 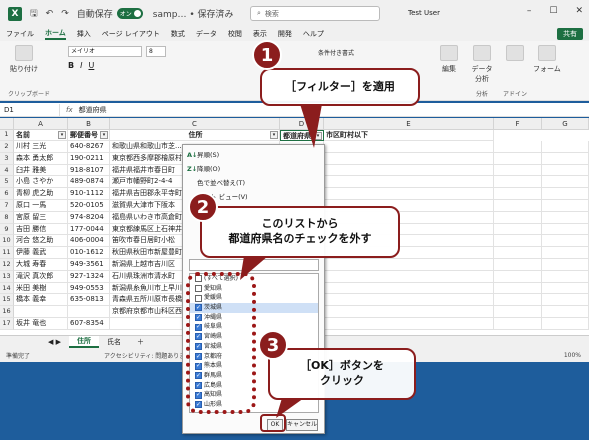 I want to click on zoom-level: 100%, so click(x=572, y=355).